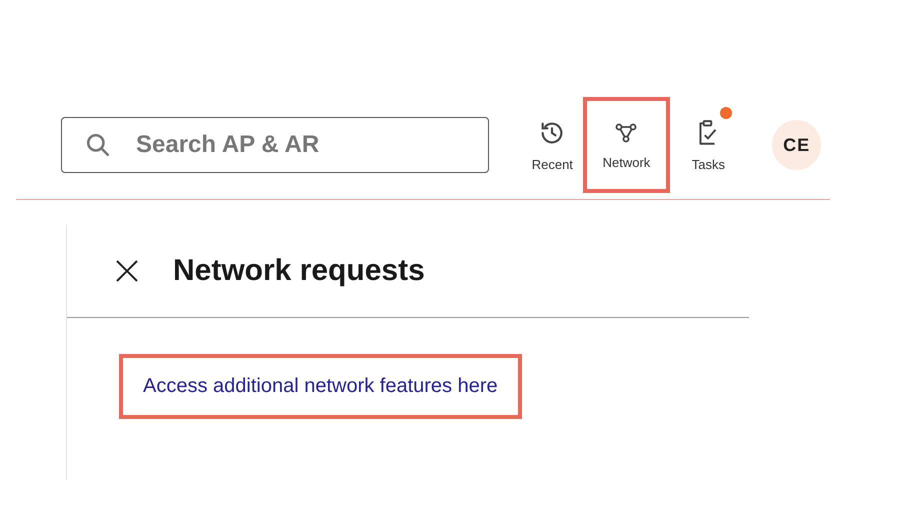 The width and height of the screenshot is (922, 522). I want to click on features-link: Access additional network features here, so click(320, 386).